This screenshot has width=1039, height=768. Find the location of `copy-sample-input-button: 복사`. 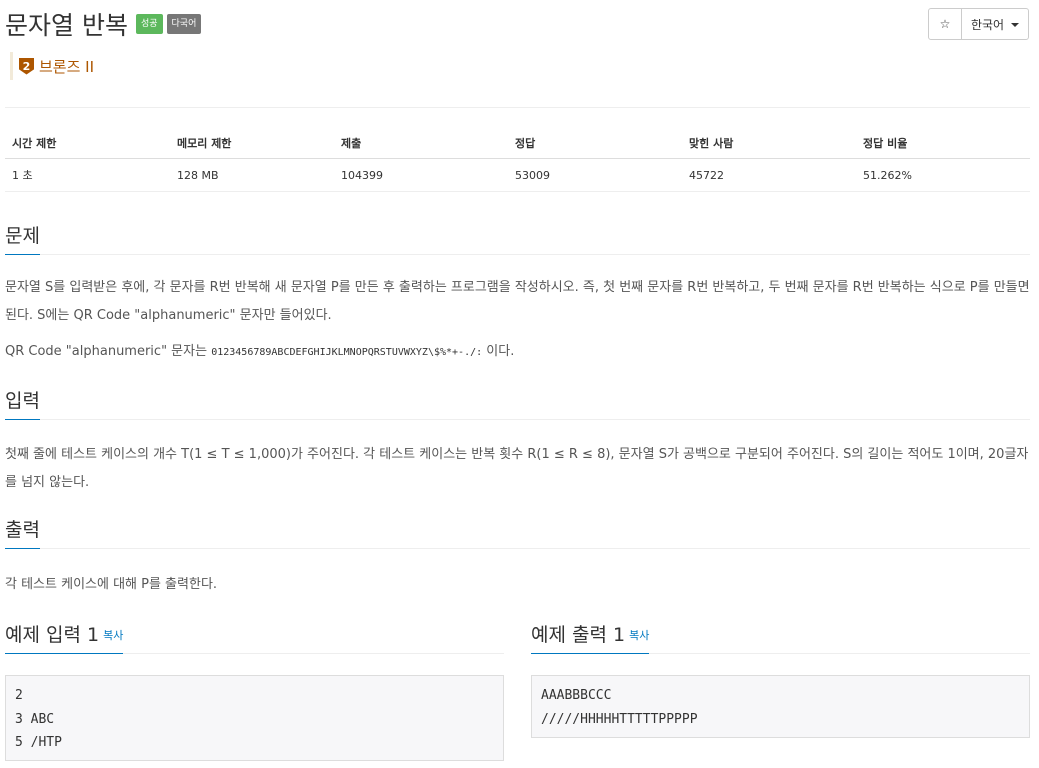

copy-sample-input-button: 복사 is located at coordinates (113, 635).